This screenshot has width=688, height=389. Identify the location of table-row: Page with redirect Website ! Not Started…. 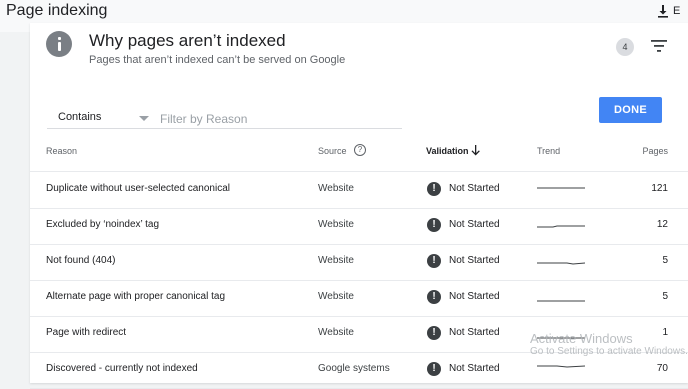
(359, 334).